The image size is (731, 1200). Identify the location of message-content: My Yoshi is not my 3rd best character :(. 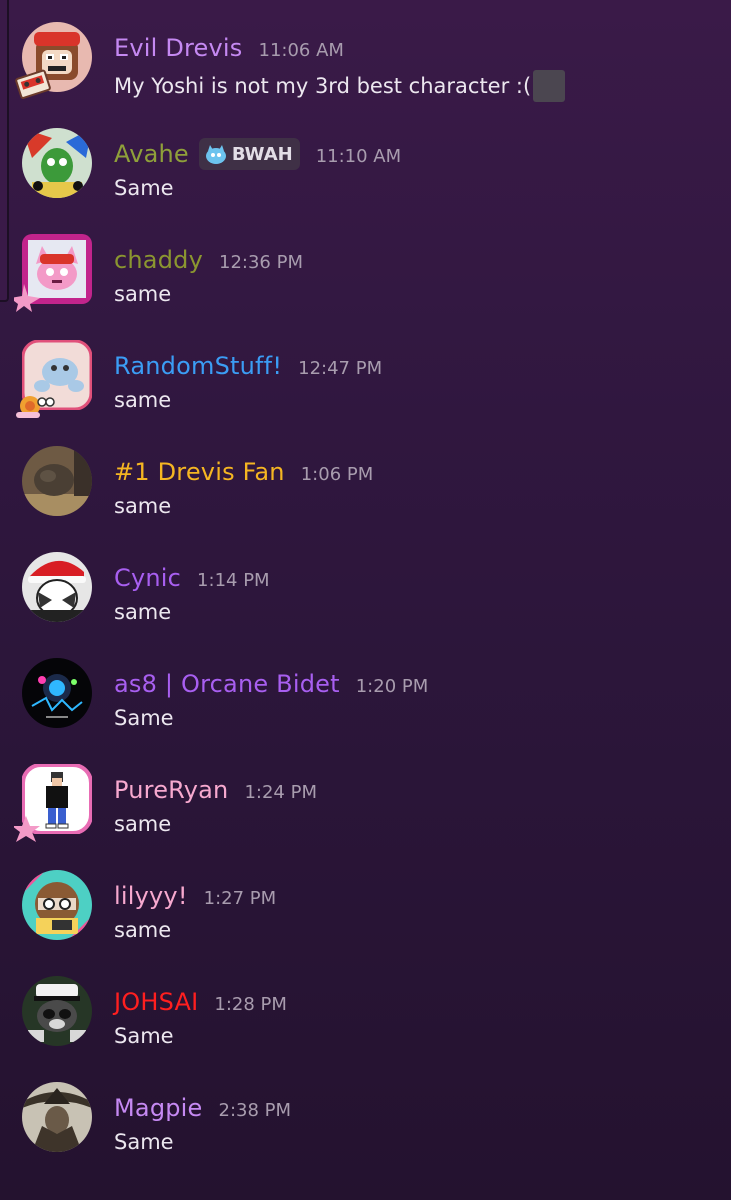
(340, 86).